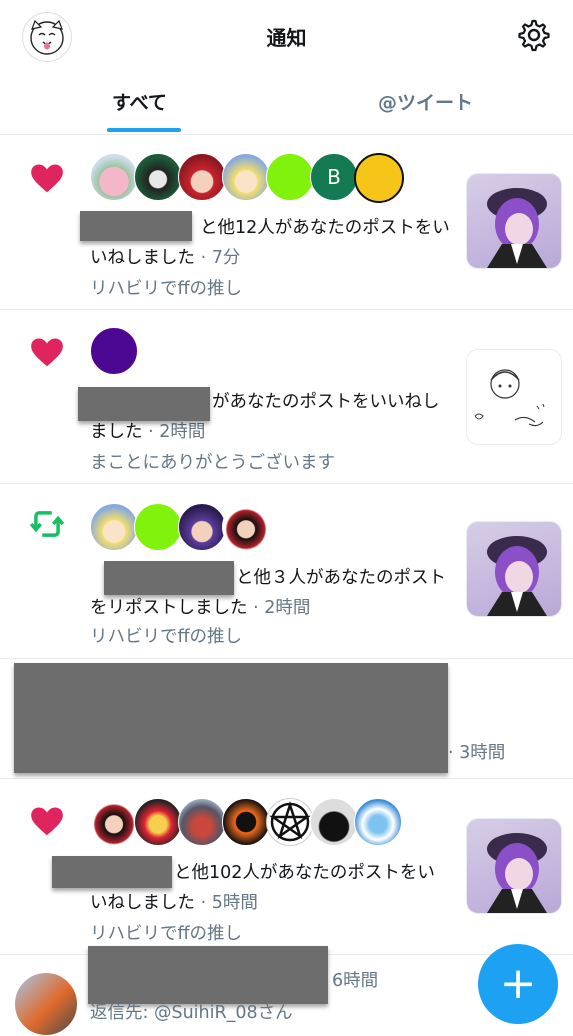 Image resolution: width=573 pixels, height=1036 pixels. What do you see at coordinates (286, 104) in the screenshot?
I see `tab-bar: すべて @ツイート` at bounding box center [286, 104].